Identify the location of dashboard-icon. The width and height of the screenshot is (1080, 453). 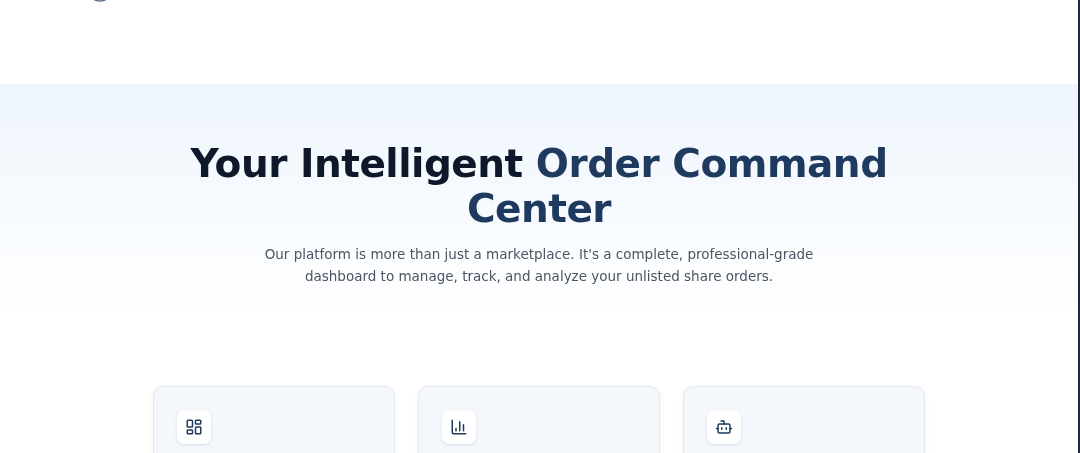
(194, 427).